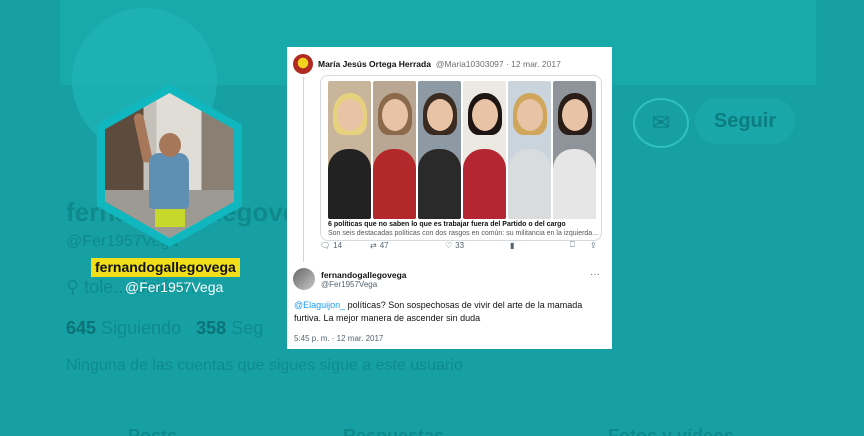 The image size is (864, 436). Describe the element at coordinates (364, 284) in the screenshot. I see `reply-author-handle: @Fer1957Vega` at that location.